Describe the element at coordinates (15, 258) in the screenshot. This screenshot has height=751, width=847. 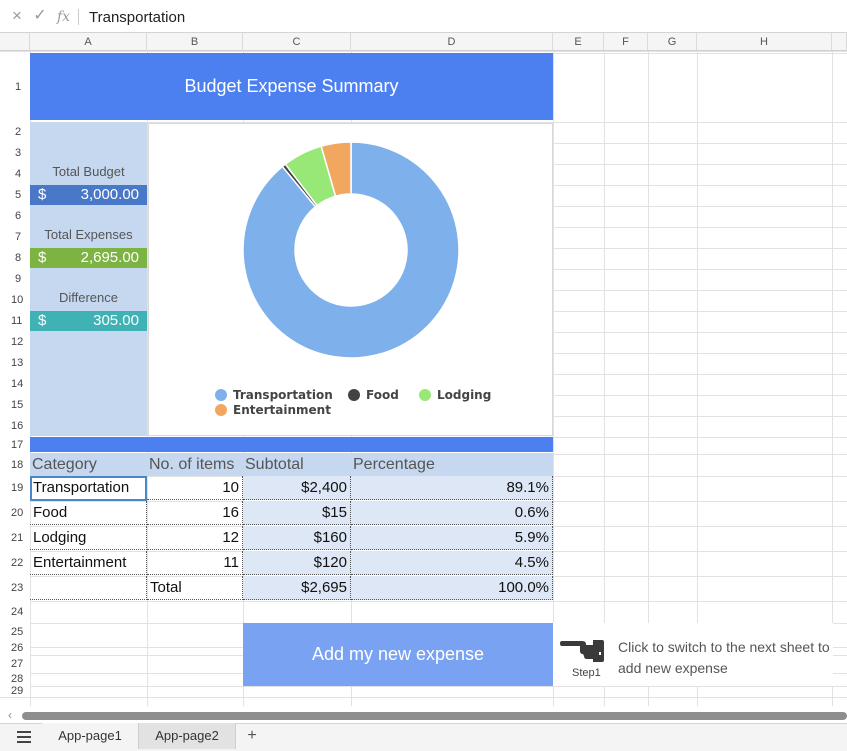
I see `row-header-8: 8` at that location.